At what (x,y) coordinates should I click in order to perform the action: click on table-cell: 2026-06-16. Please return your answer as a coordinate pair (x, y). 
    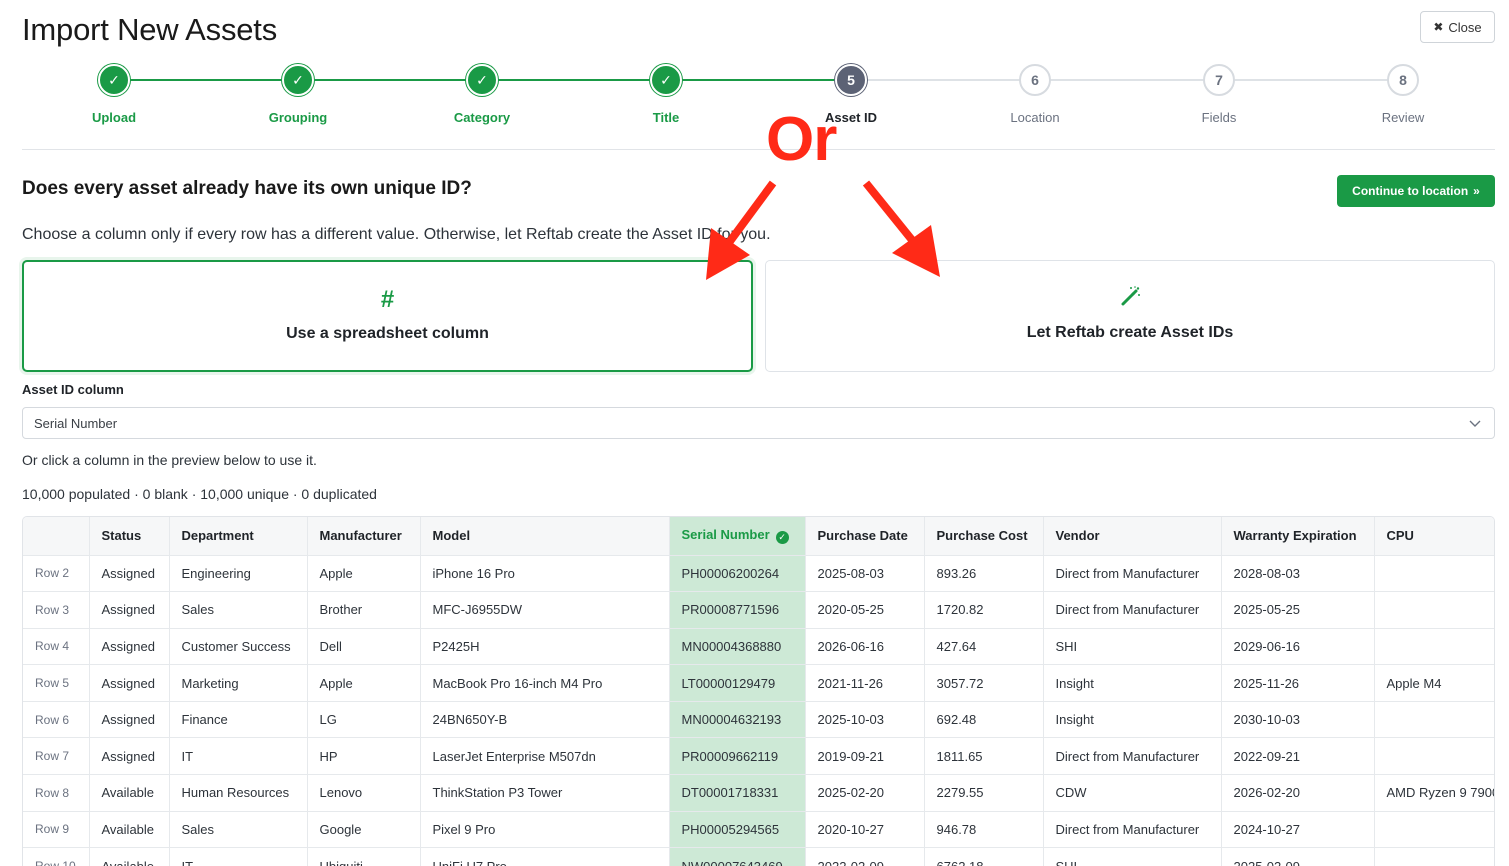
    Looking at the image, I should click on (865, 647).